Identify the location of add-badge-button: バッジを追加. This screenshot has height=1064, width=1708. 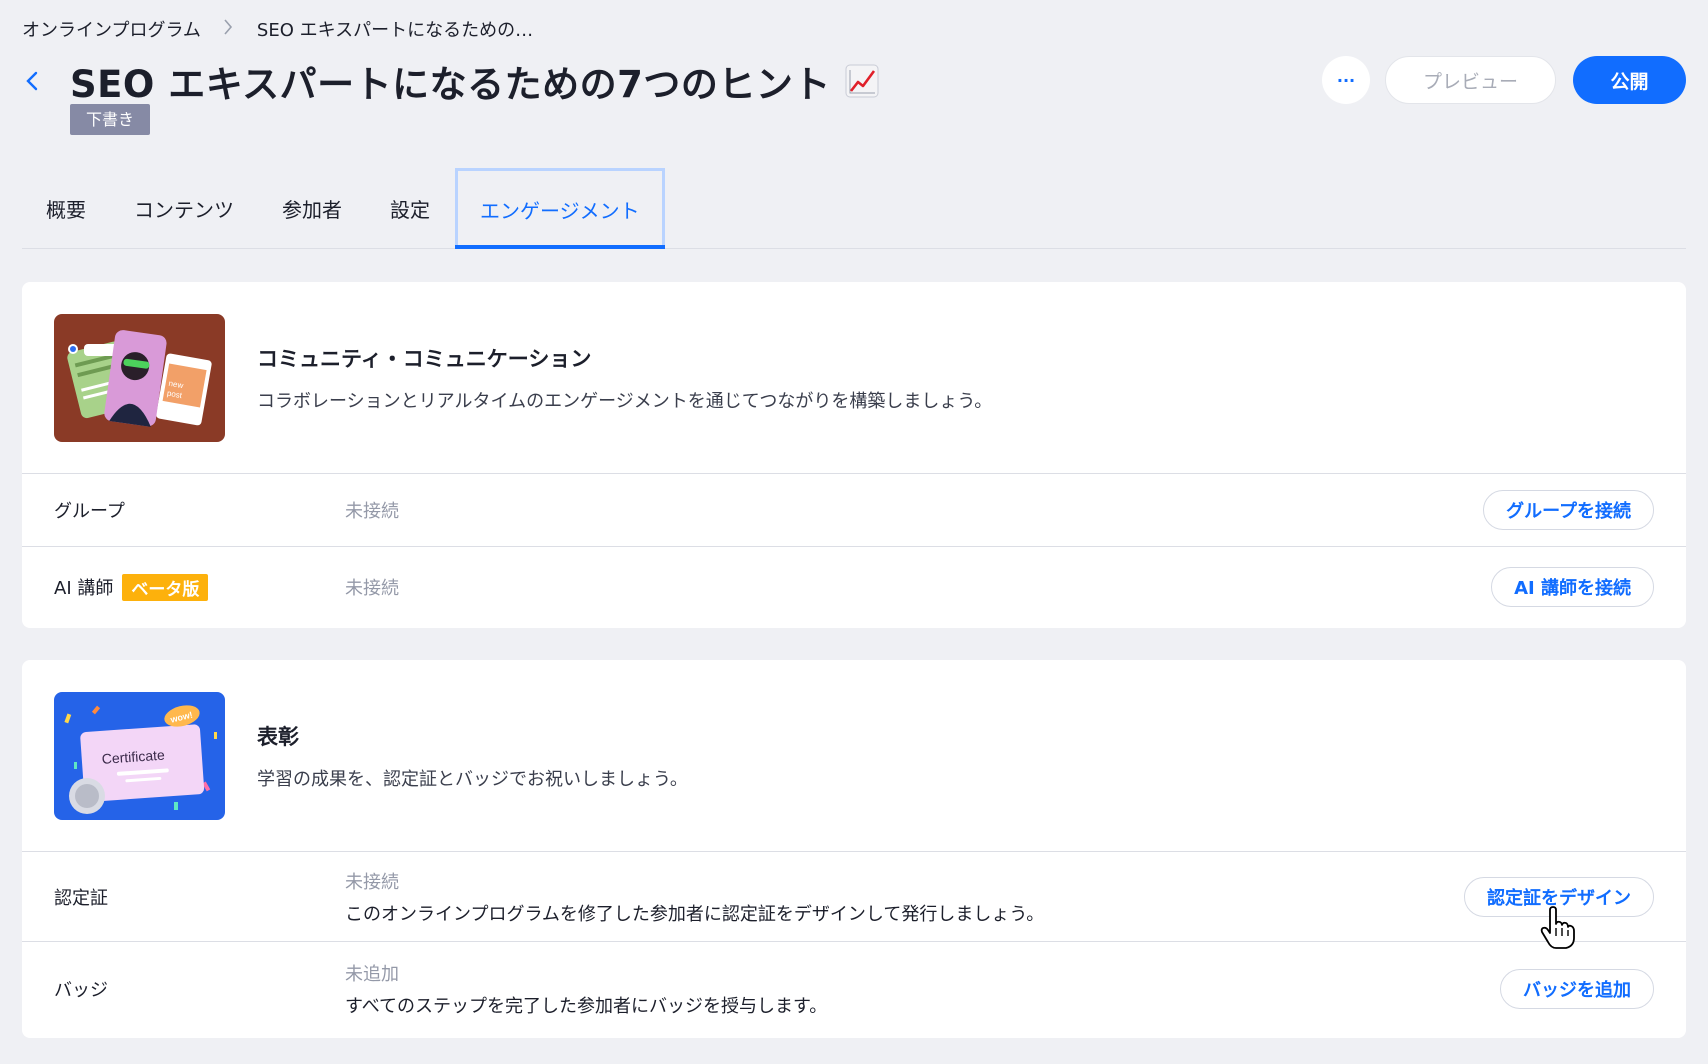
(1577, 989).